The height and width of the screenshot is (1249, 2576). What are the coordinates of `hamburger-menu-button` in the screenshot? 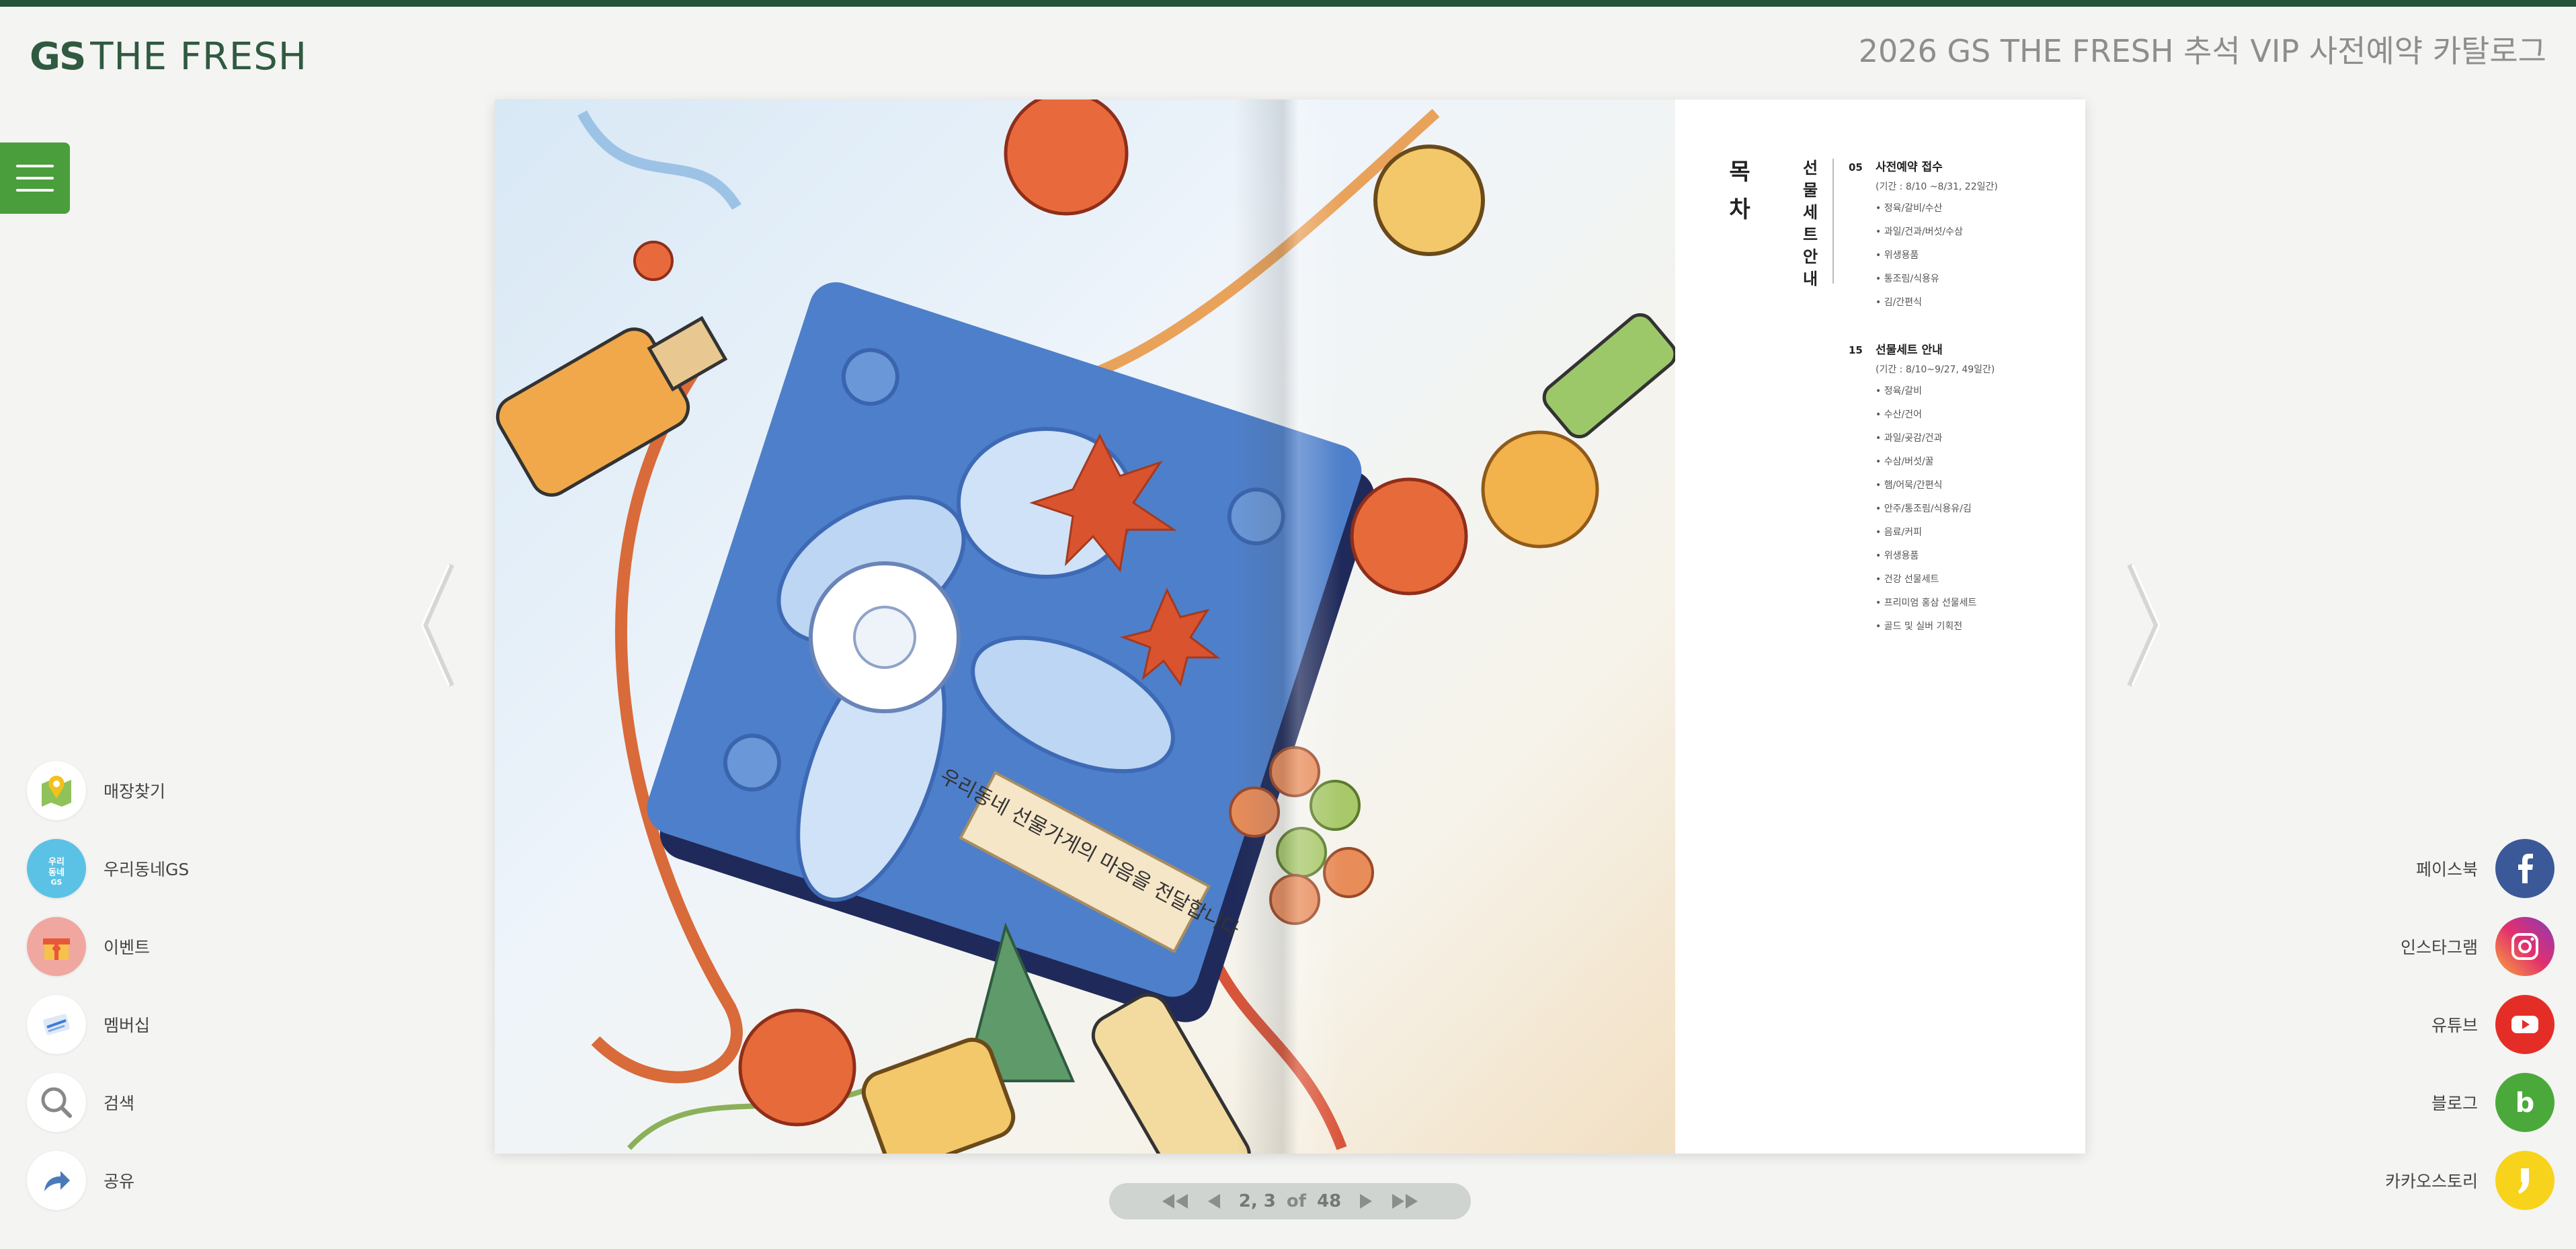 It's located at (35, 178).